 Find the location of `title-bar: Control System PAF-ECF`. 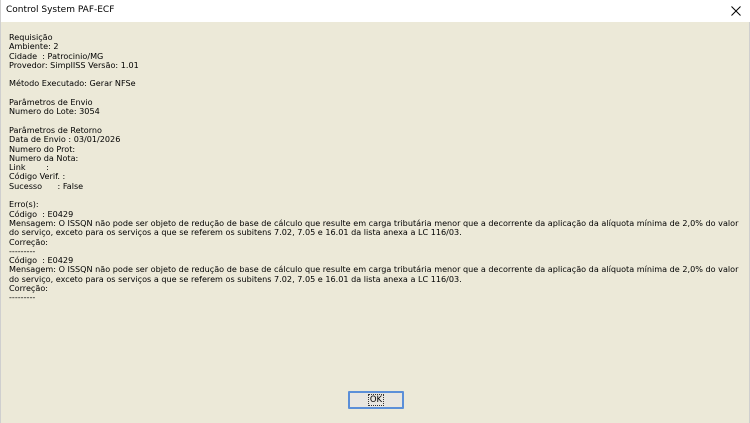

title-bar: Control System PAF-ECF is located at coordinates (375, 11).